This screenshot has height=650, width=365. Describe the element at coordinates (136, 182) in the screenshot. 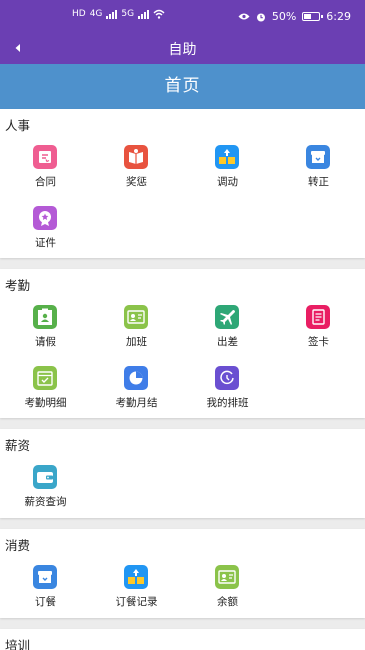

I see `item-label: 奖惩` at that location.